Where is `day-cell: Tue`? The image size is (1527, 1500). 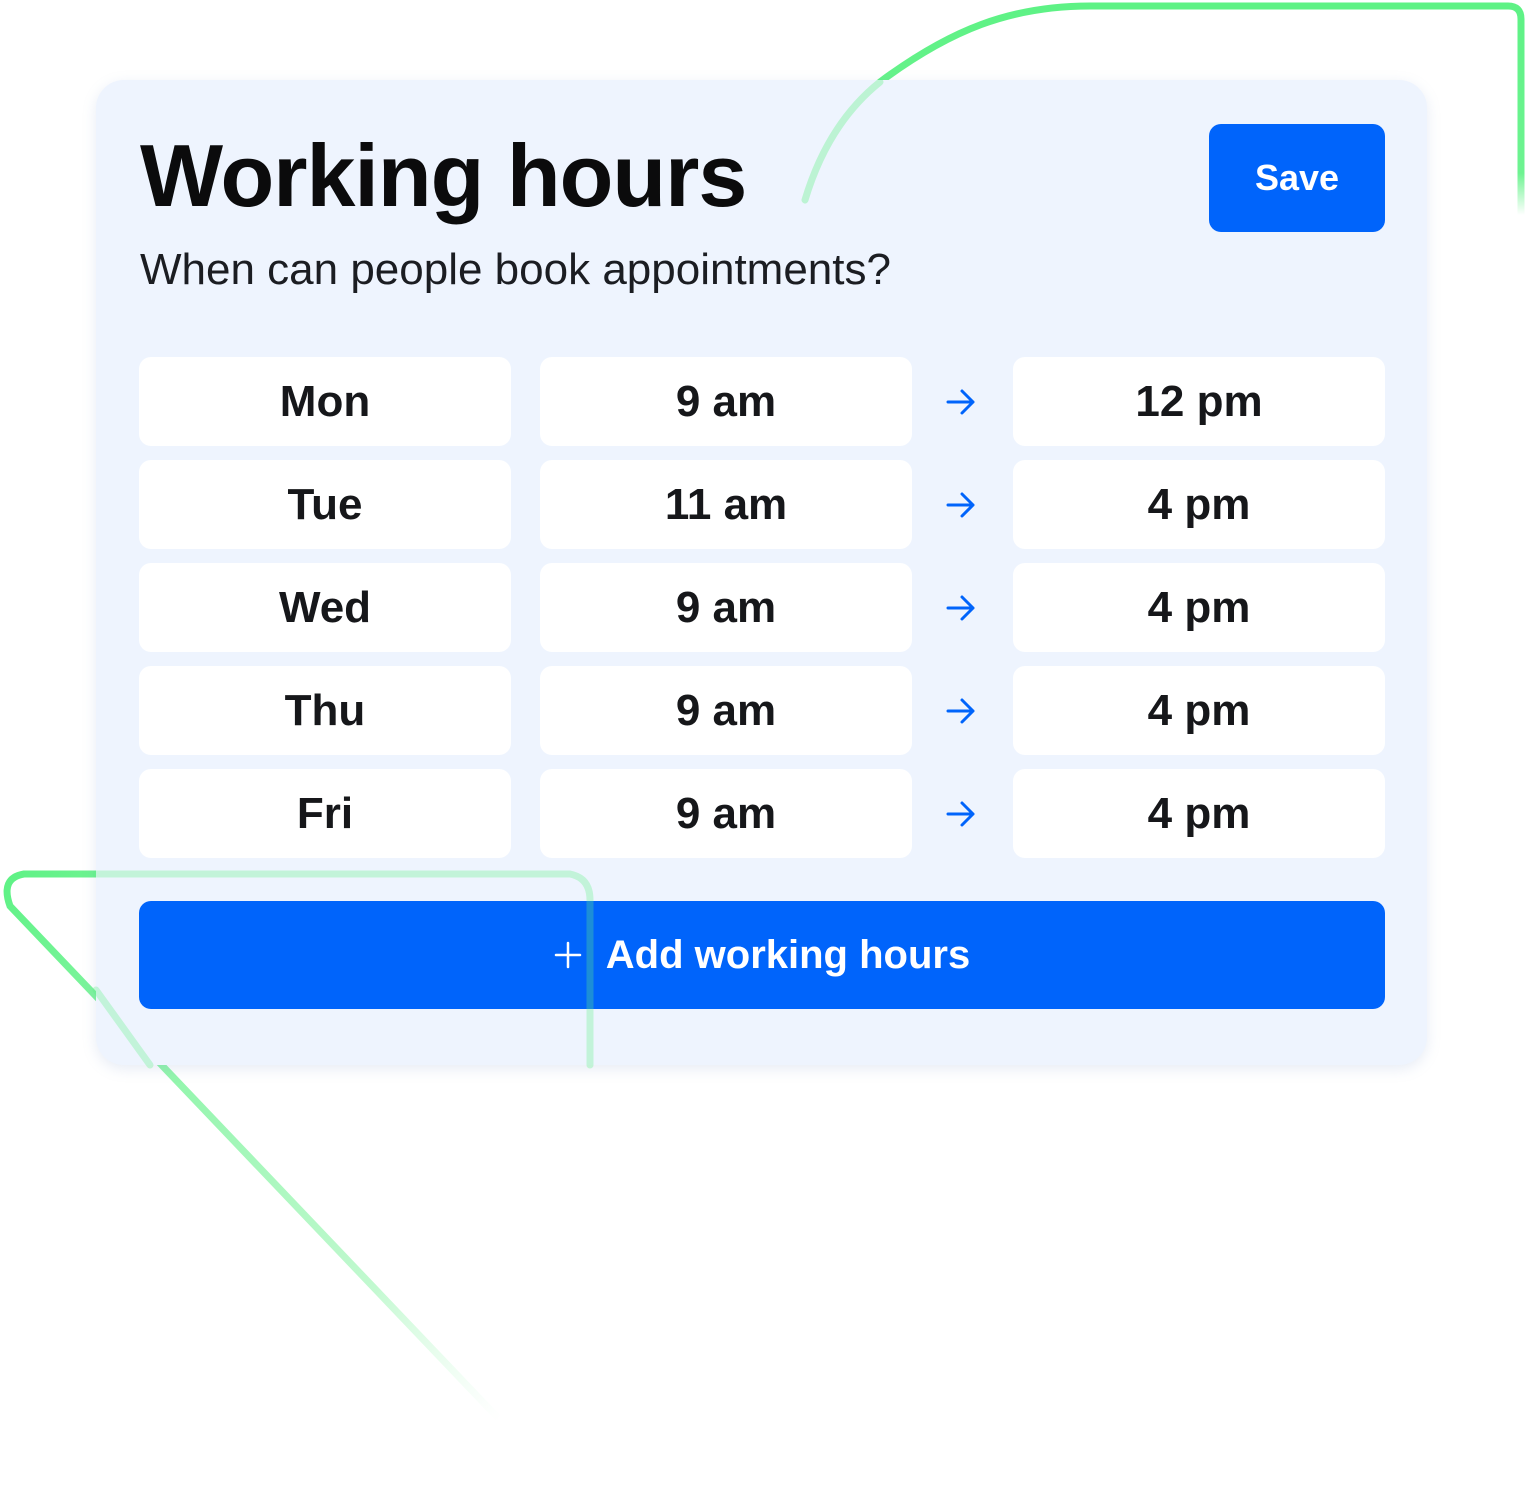 day-cell: Tue is located at coordinates (325, 504).